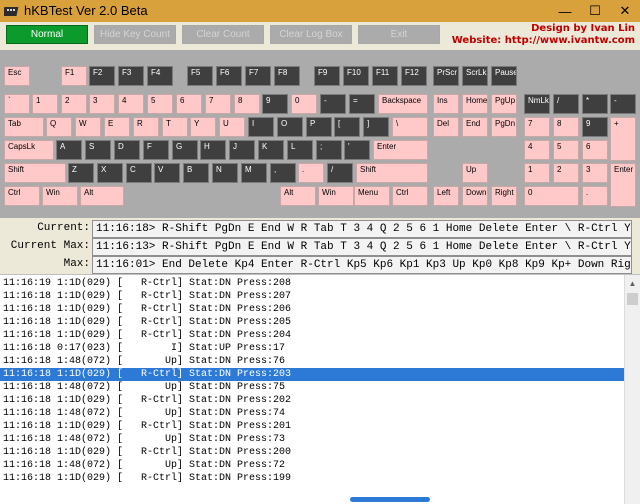 This screenshot has width=640, height=504. What do you see at coordinates (218, 104) in the screenshot?
I see `key-1-7: 7` at bounding box center [218, 104].